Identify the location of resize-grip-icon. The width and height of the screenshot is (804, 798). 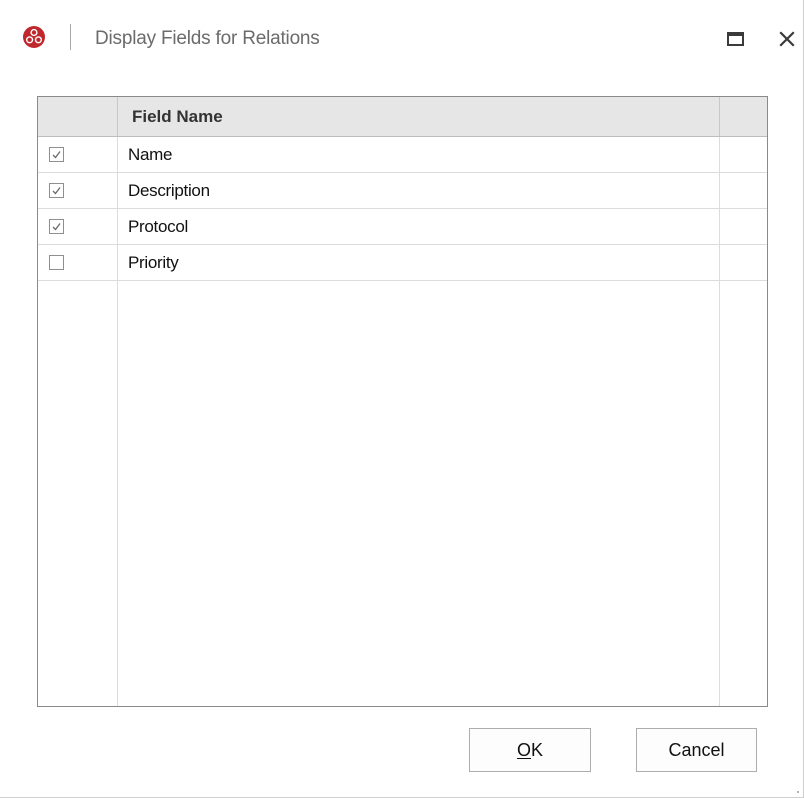
(795, 789).